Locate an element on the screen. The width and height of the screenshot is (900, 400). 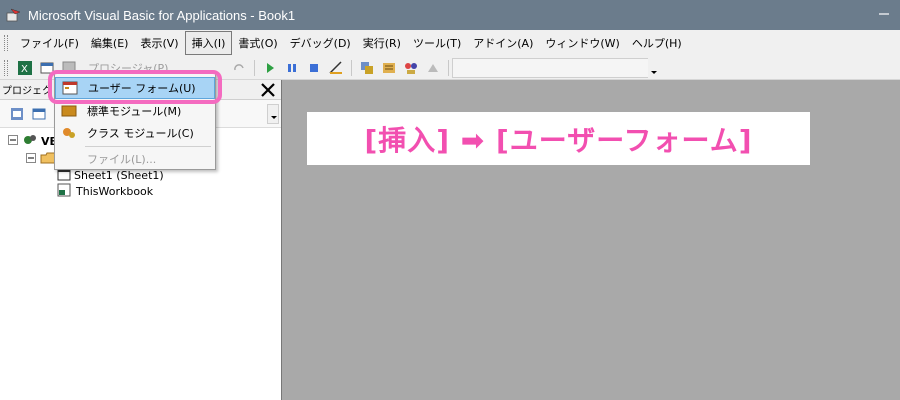
view-code-icon is located at coordinates (17, 114).